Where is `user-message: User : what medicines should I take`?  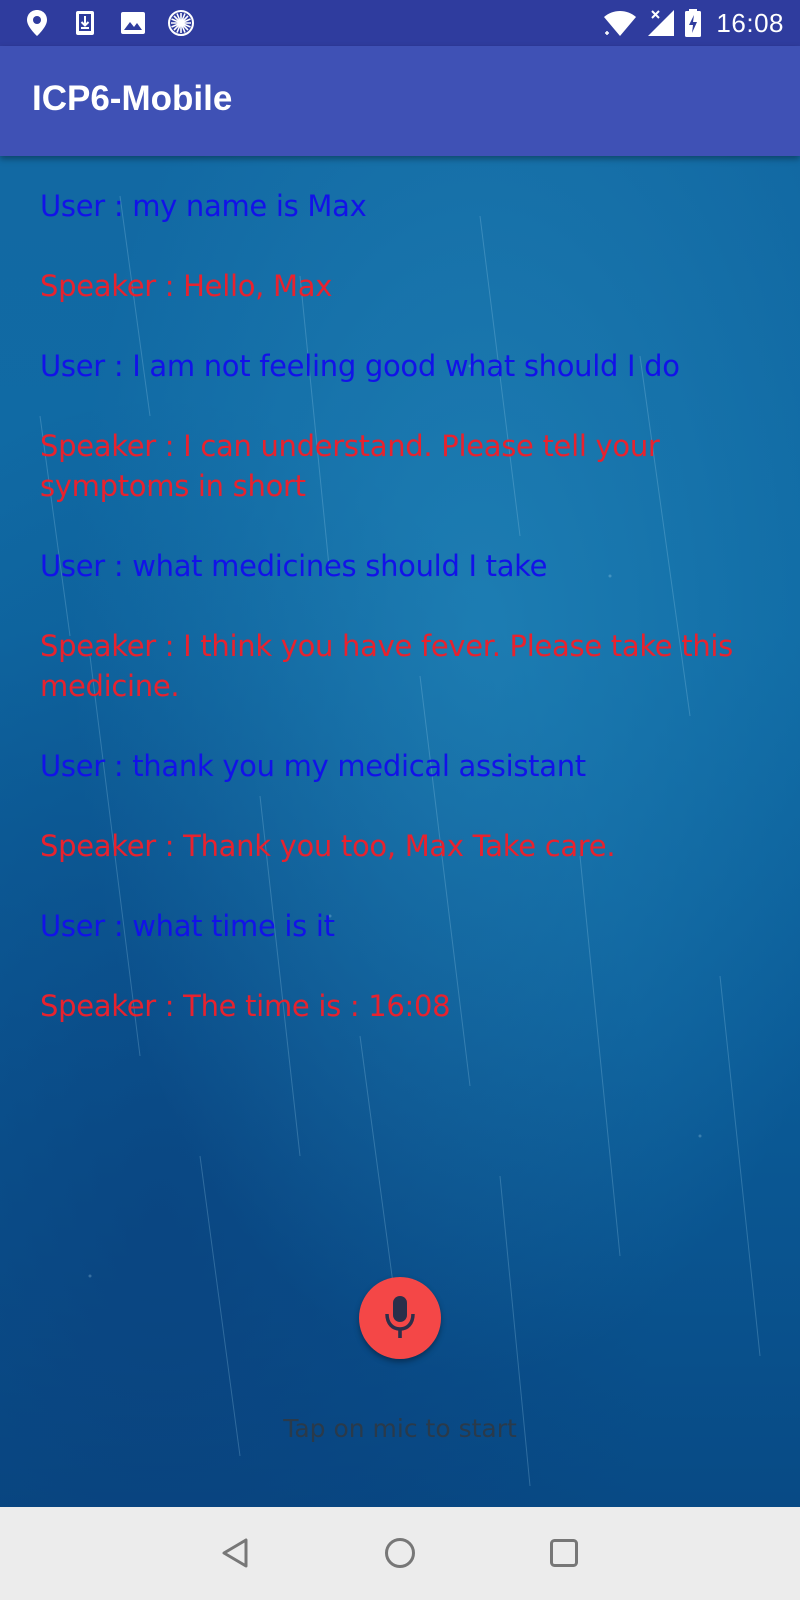
user-message: User : what medicines should I take is located at coordinates (294, 566).